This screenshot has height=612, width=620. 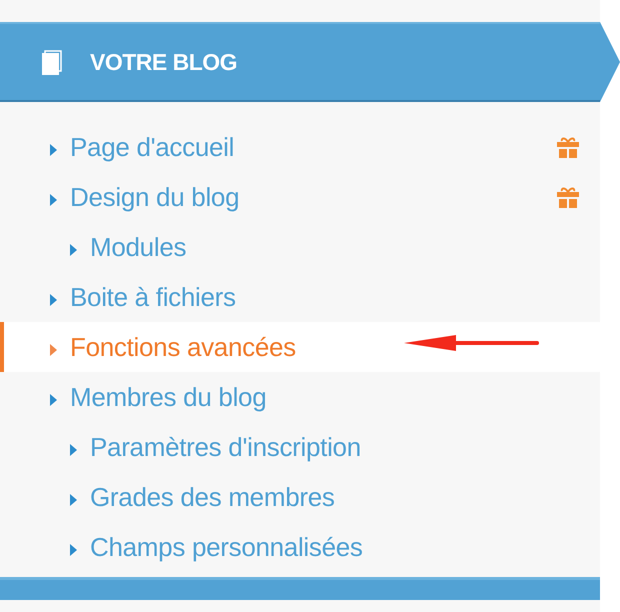 I want to click on menu-item: Paramètres d'inscription, so click(x=300, y=447).